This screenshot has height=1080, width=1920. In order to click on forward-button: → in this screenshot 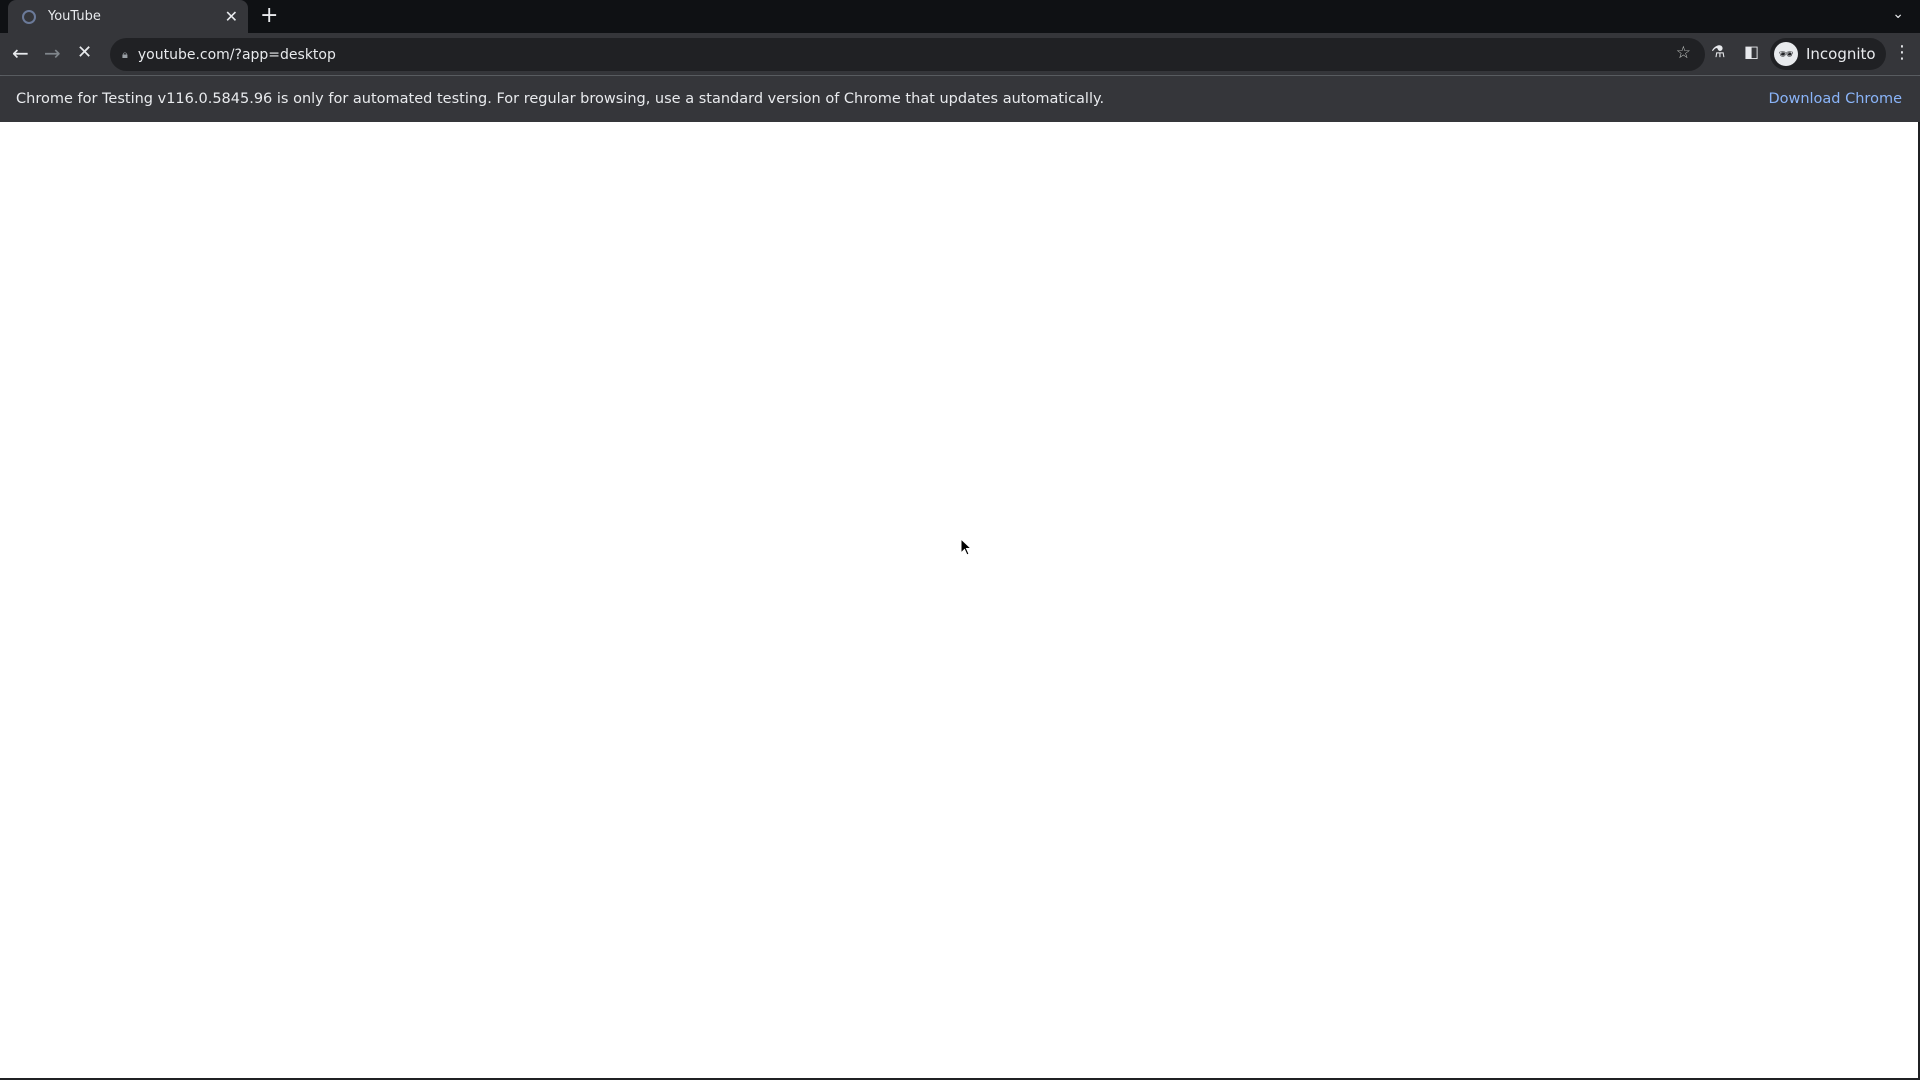, I will do `click(52, 53)`.